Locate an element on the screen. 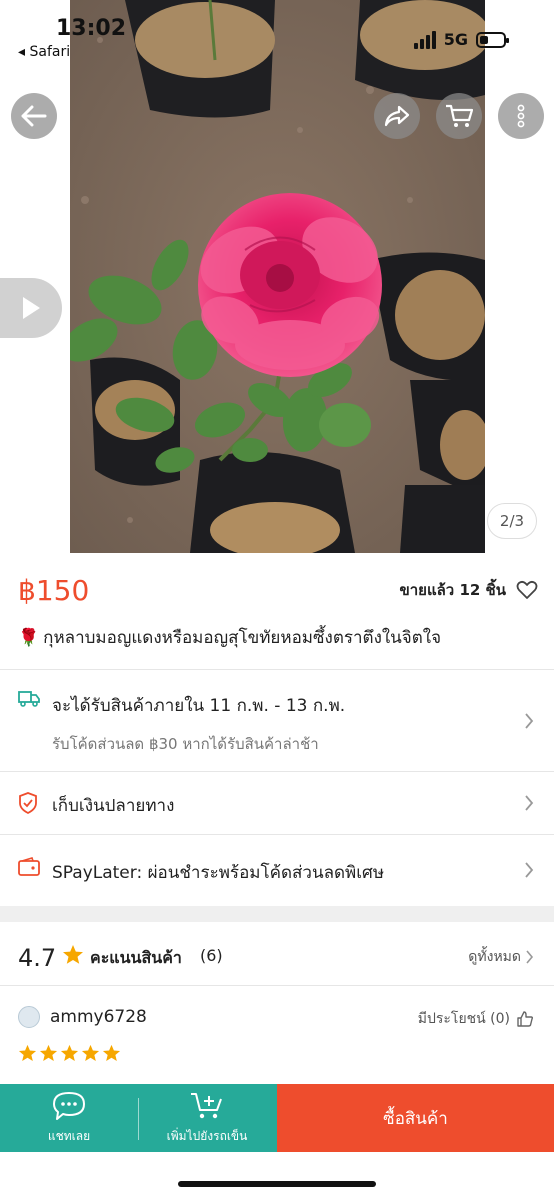 The height and width of the screenshot is (1200, 554). wallet-icon is located at coordinates (29, 866).